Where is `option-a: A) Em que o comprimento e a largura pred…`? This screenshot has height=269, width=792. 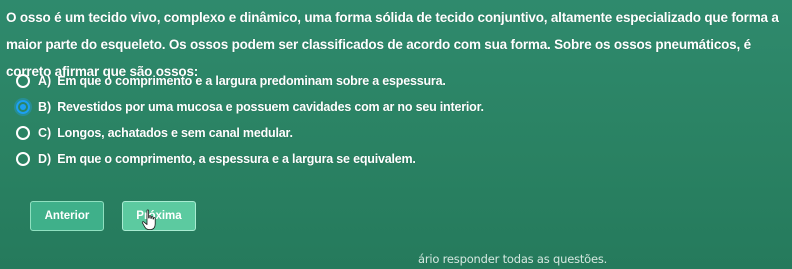
option-a: A) Em que o comprimento e a largura pred… is located at coordinates (396, 81).